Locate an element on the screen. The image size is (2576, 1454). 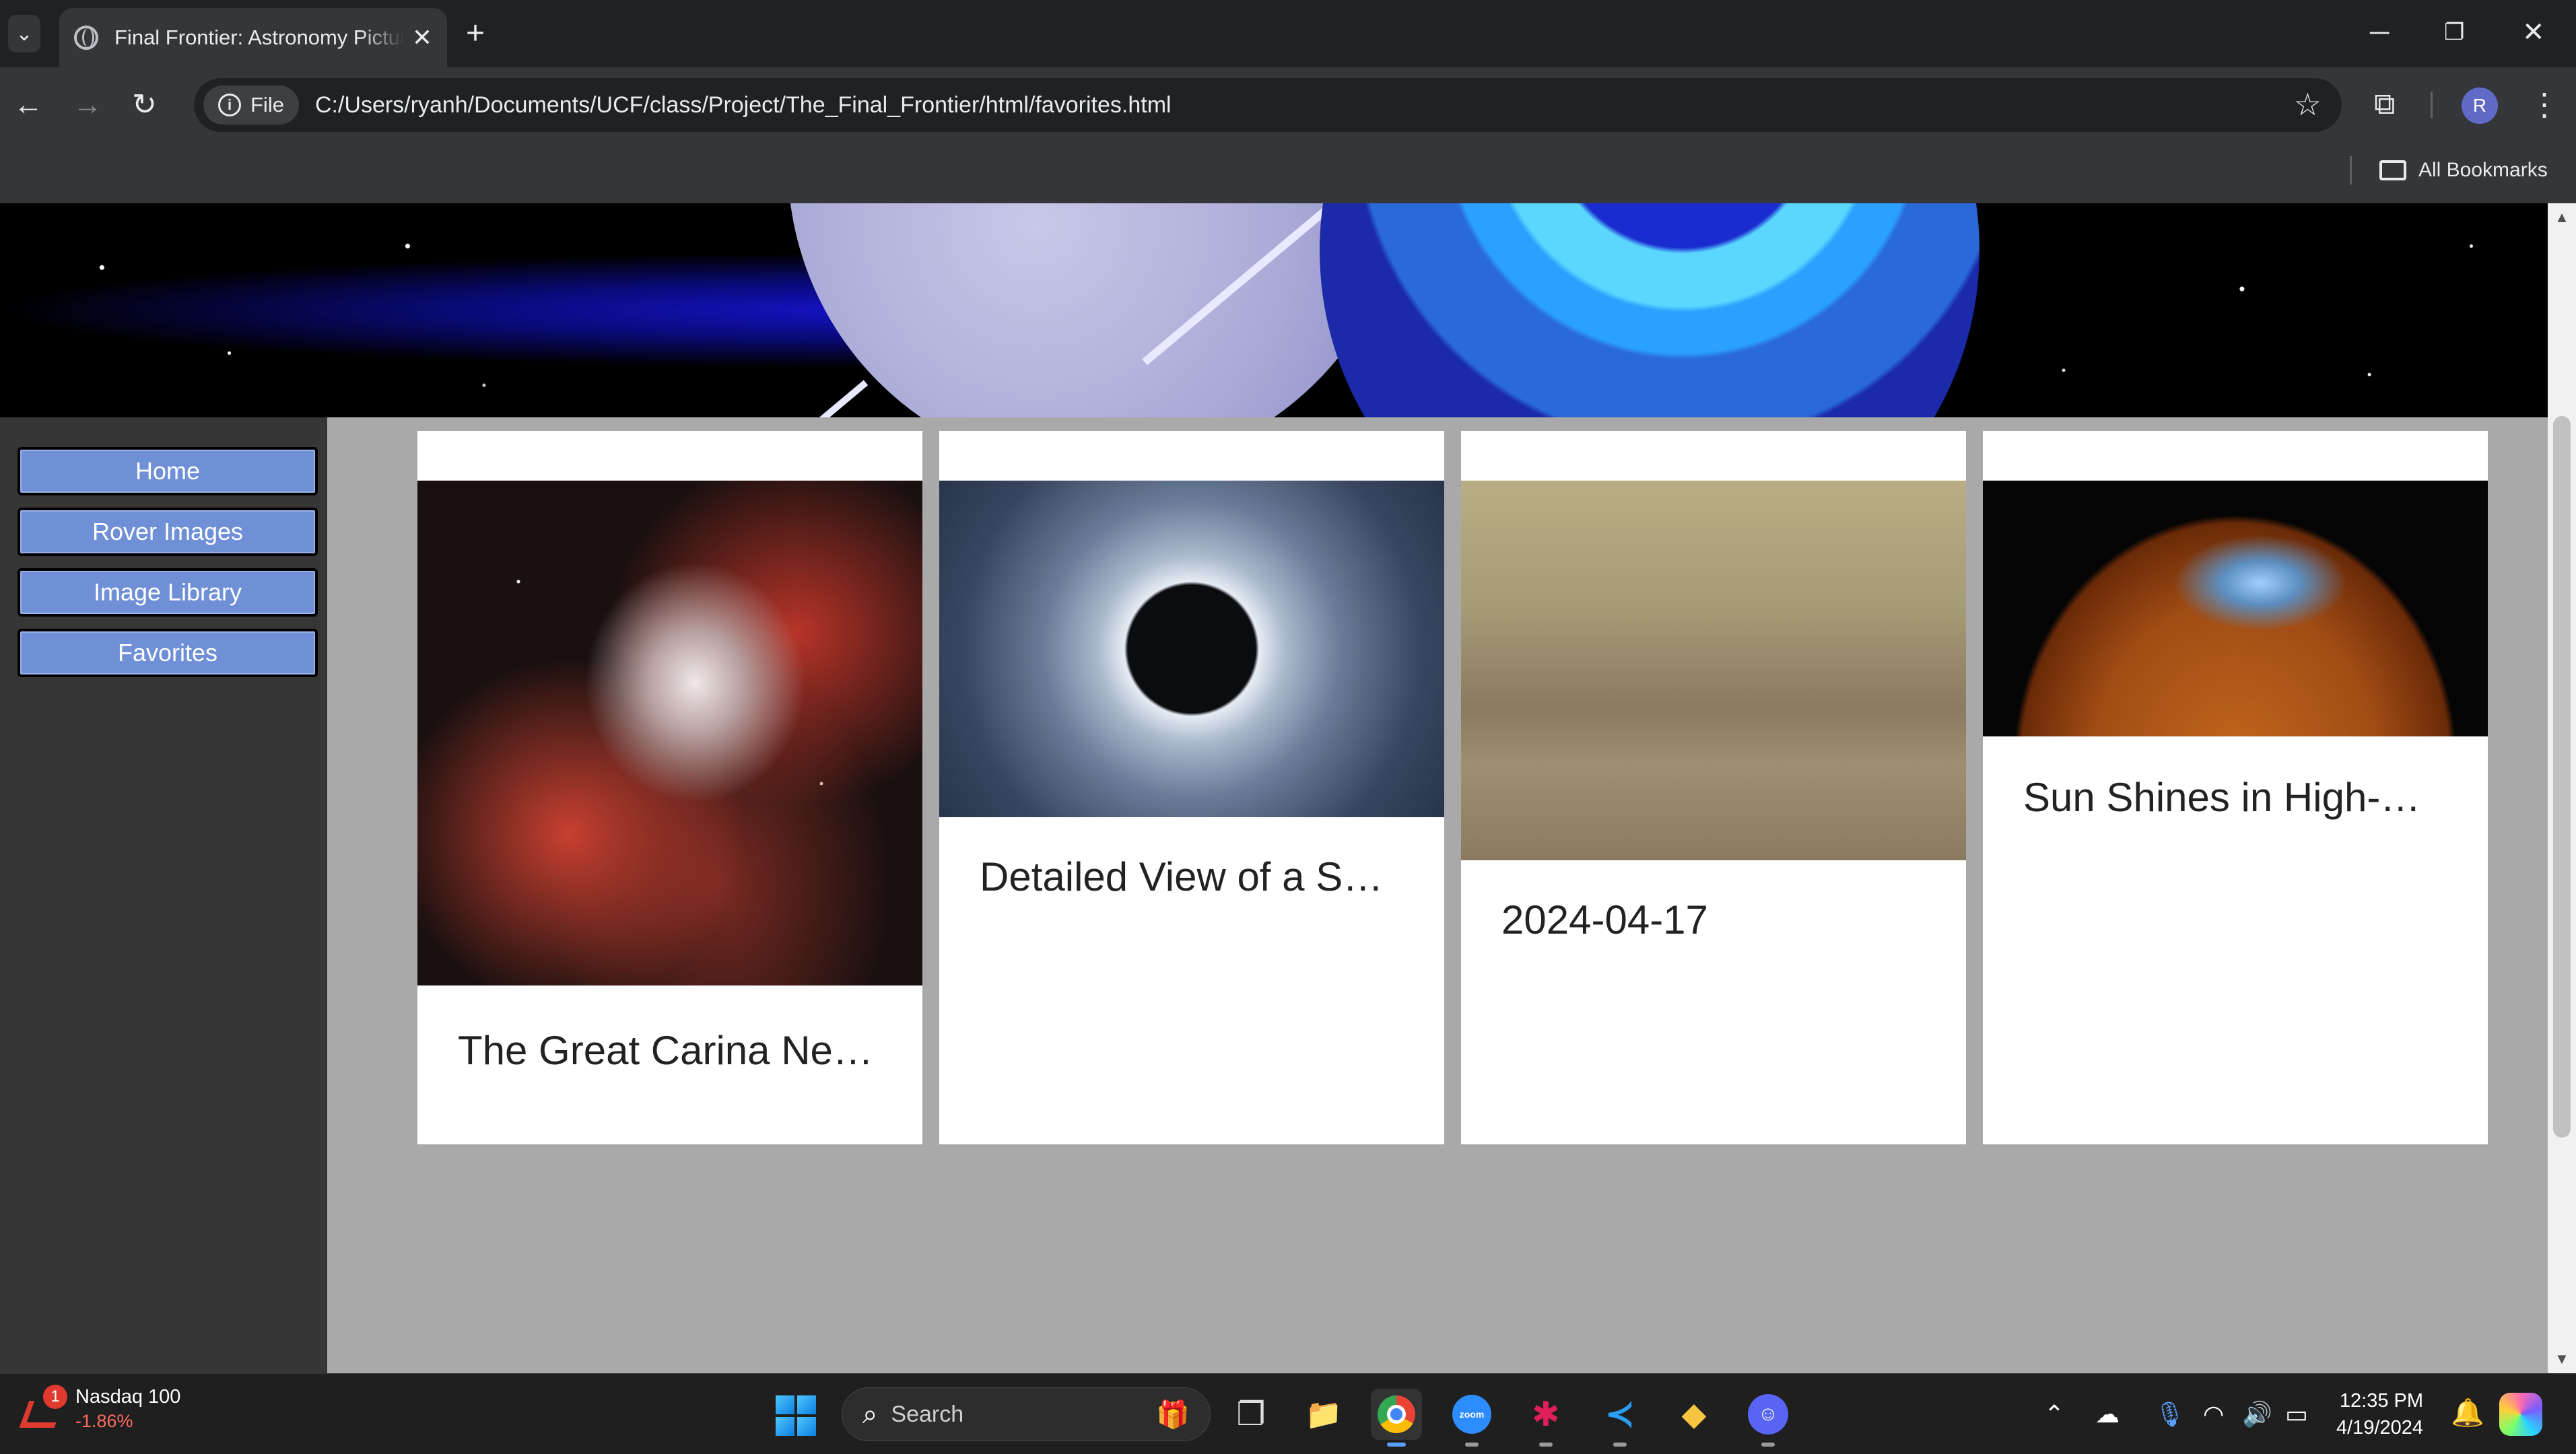
taskbar-search: ⌕ Search 🎁 is located at coordinates (1026, 1414).